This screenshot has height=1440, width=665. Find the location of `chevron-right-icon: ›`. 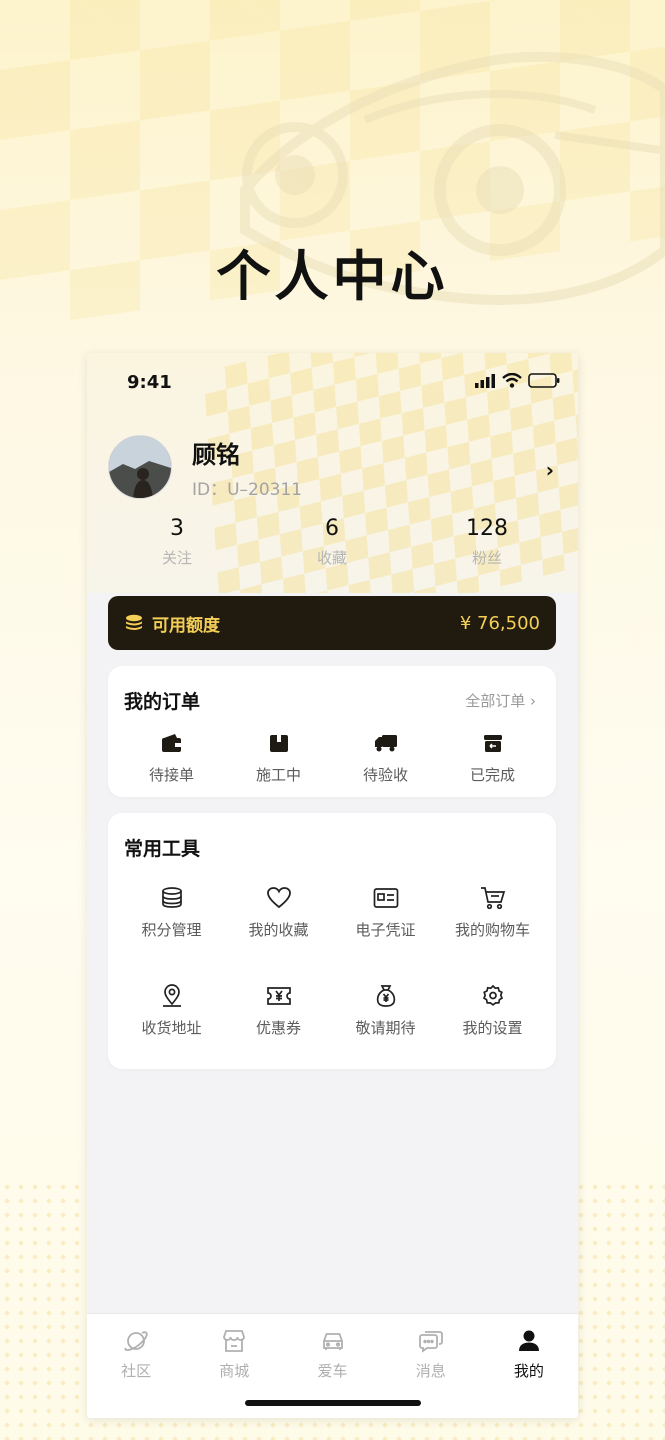

chevron-right-icon: › is located at coordinates (533, 701).